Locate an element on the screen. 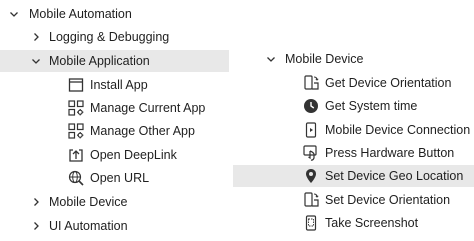  clock-icon is located at coordinates (311, 106).